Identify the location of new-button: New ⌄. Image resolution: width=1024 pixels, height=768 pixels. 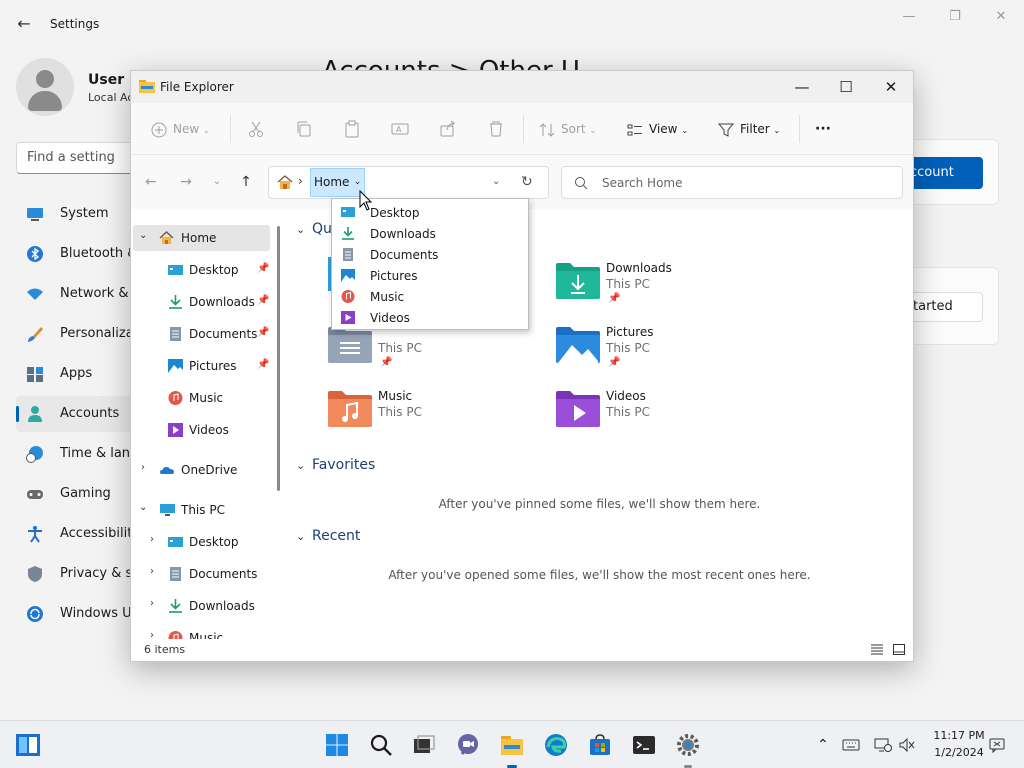
(180, 129).